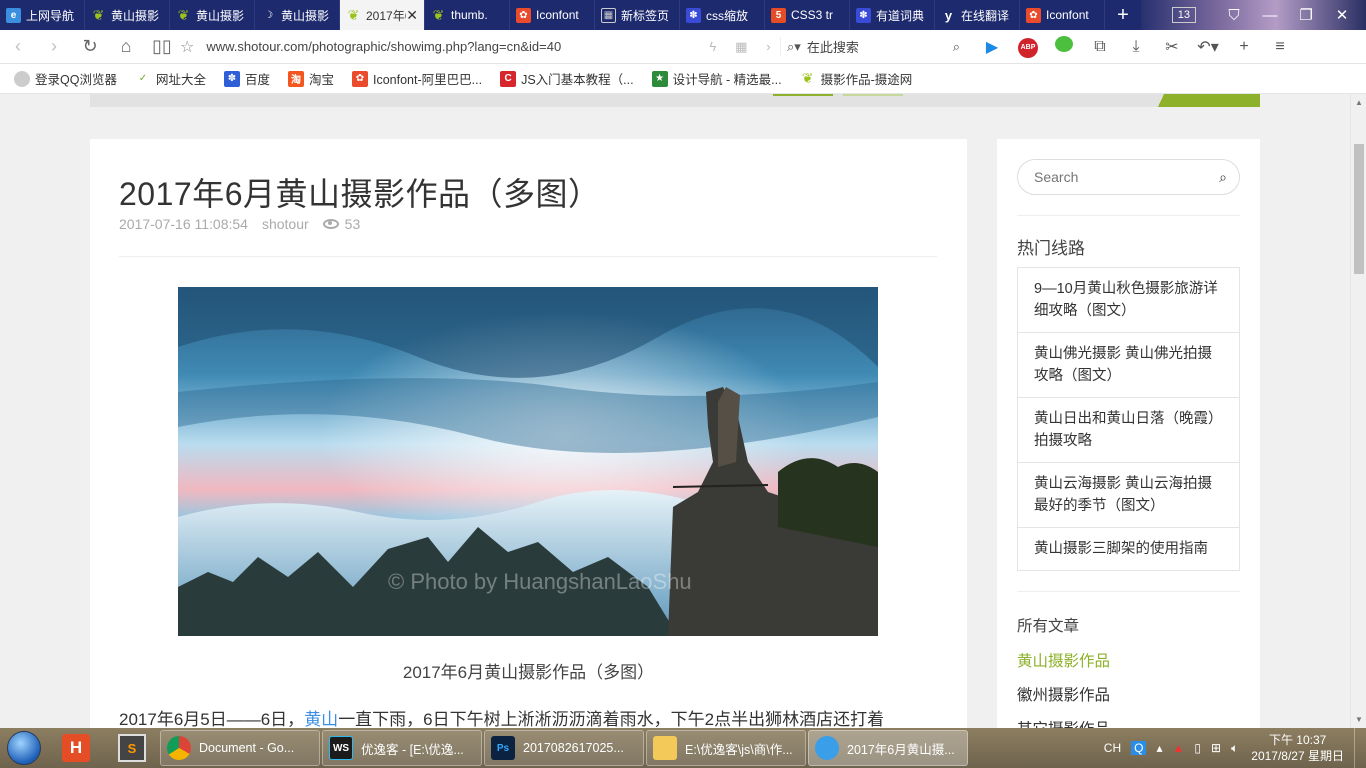 Image resolution: width=1366 pixels, height=768 pixels. I want to click on qq-tray-icon: Q, so click(1139, 748).